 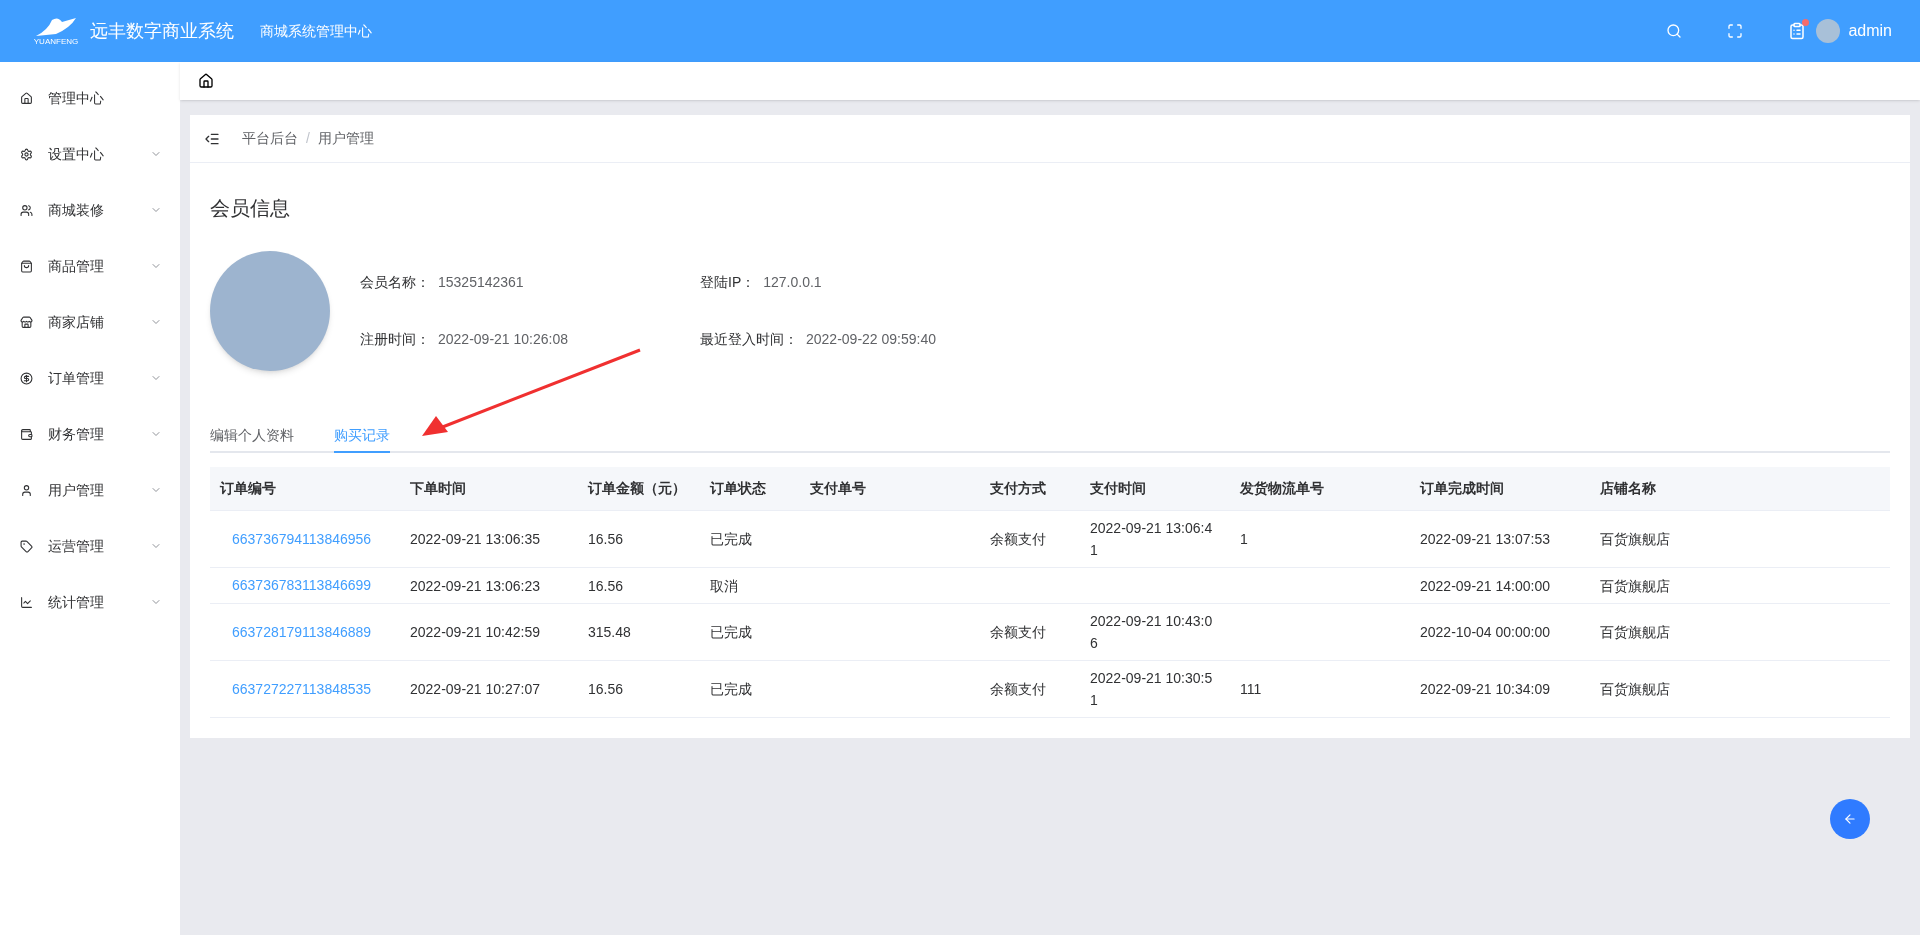 I want to click on table-cell-text: 2022-09-21 10:43:06, so click(x=1152, y=632).